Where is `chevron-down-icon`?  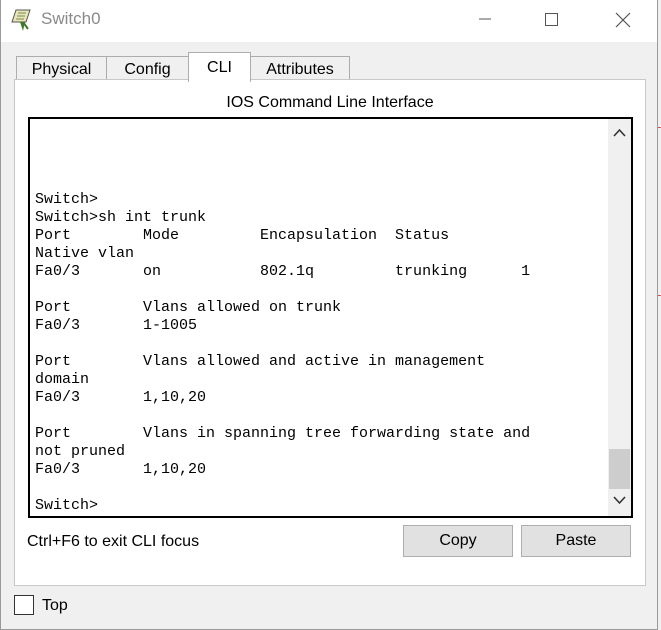 chevron-down-icon is located at coordinates (619, 500).